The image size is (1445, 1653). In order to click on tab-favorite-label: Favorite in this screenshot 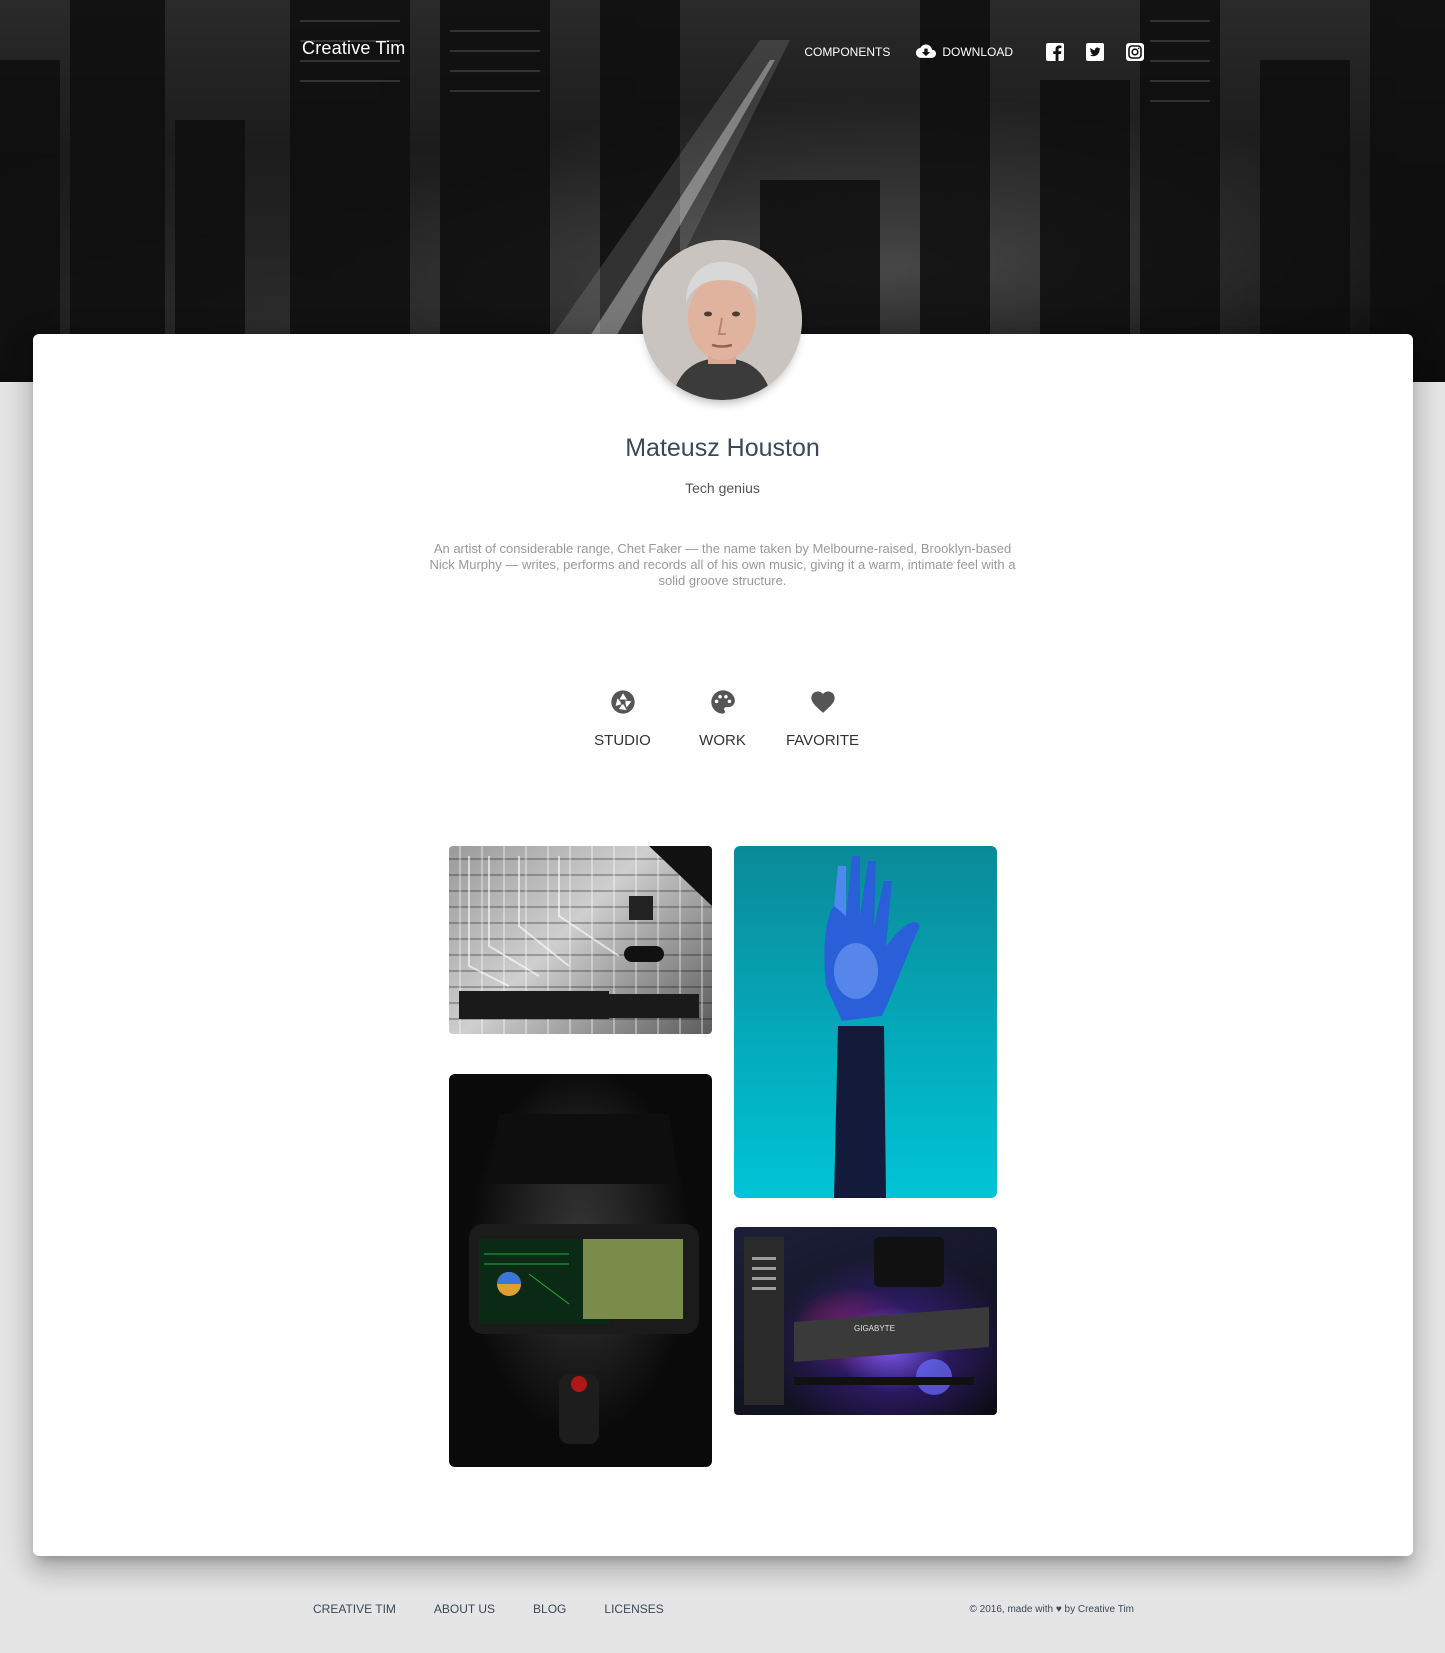, I will do `click(822, 740)`.